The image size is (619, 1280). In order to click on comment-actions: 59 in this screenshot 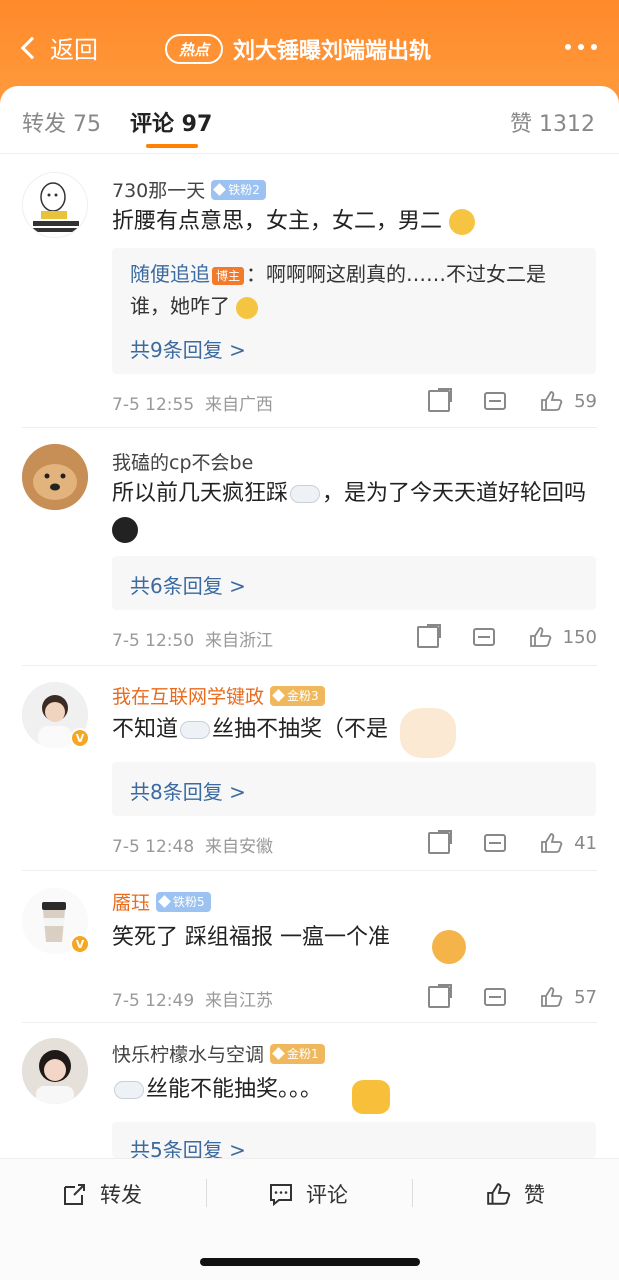, I will do `click(495, 400)`.